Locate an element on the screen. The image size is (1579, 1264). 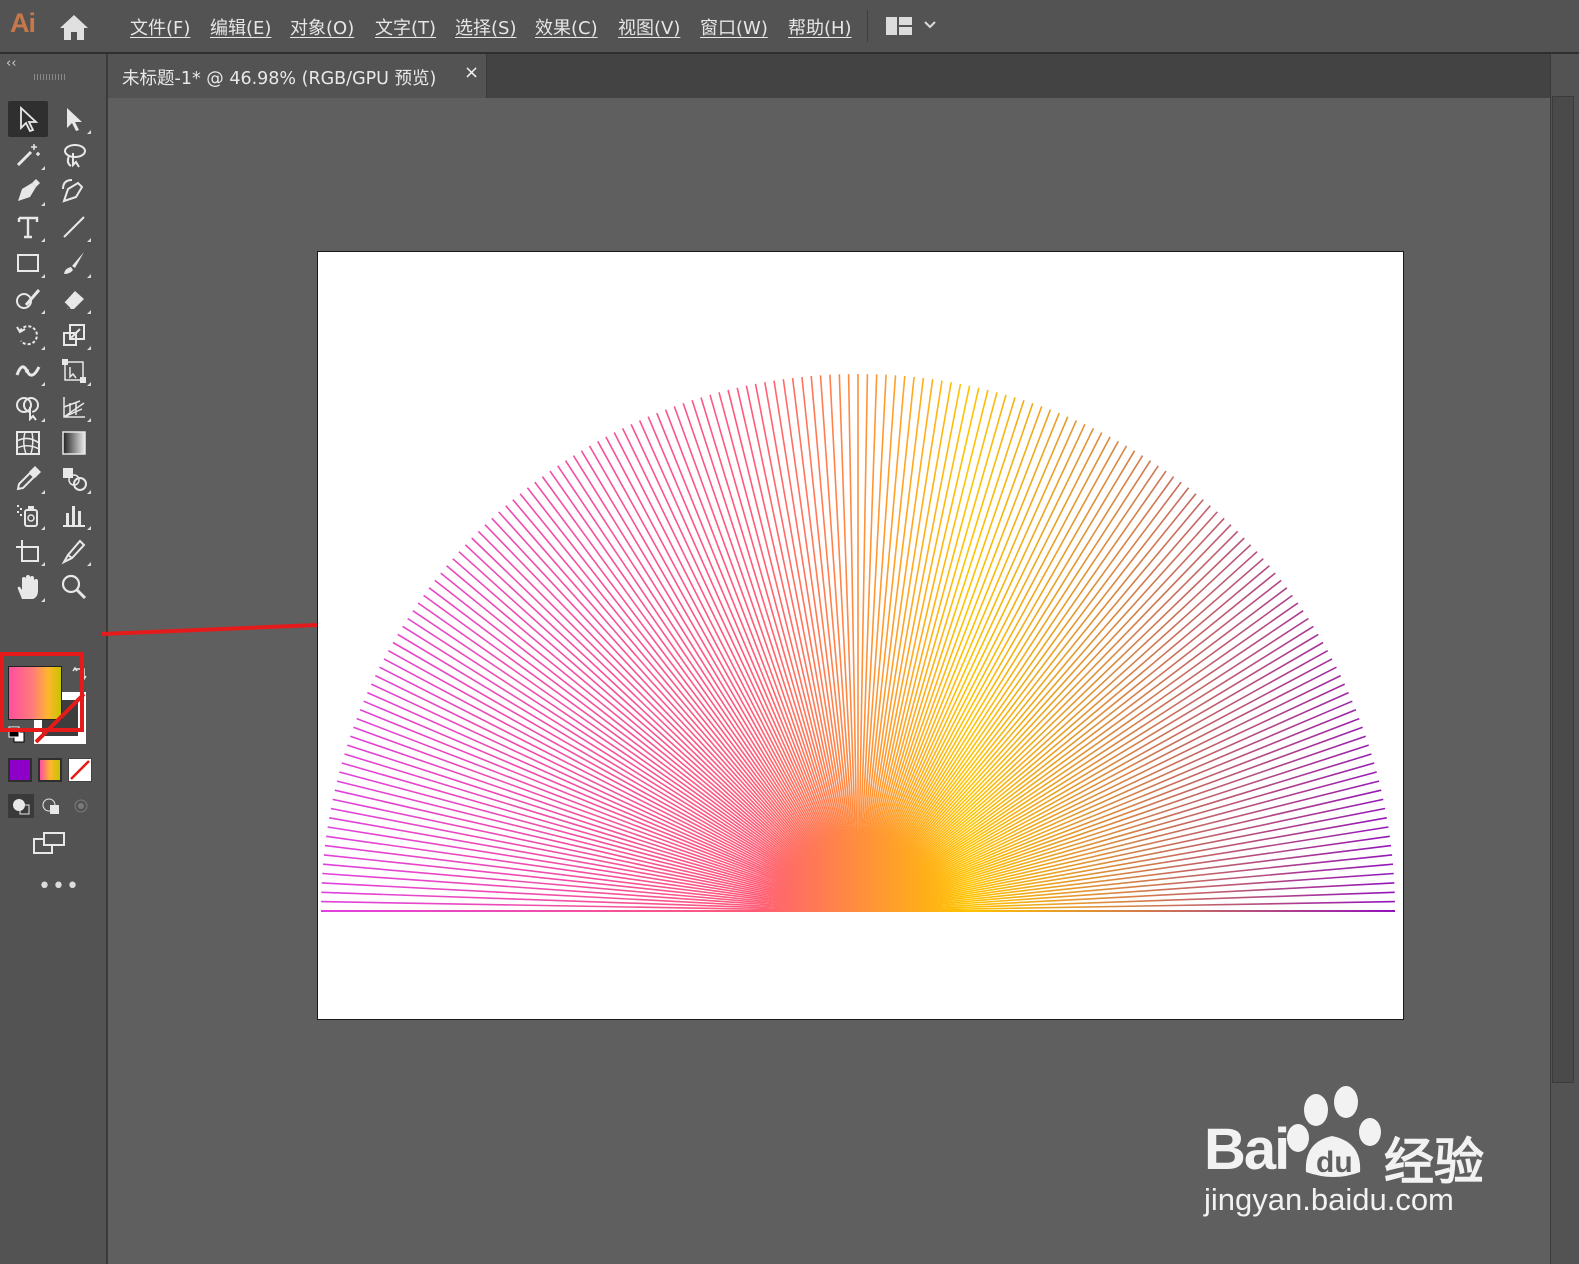
menu-object: 对象(O) is located at coordinates (322, 27).